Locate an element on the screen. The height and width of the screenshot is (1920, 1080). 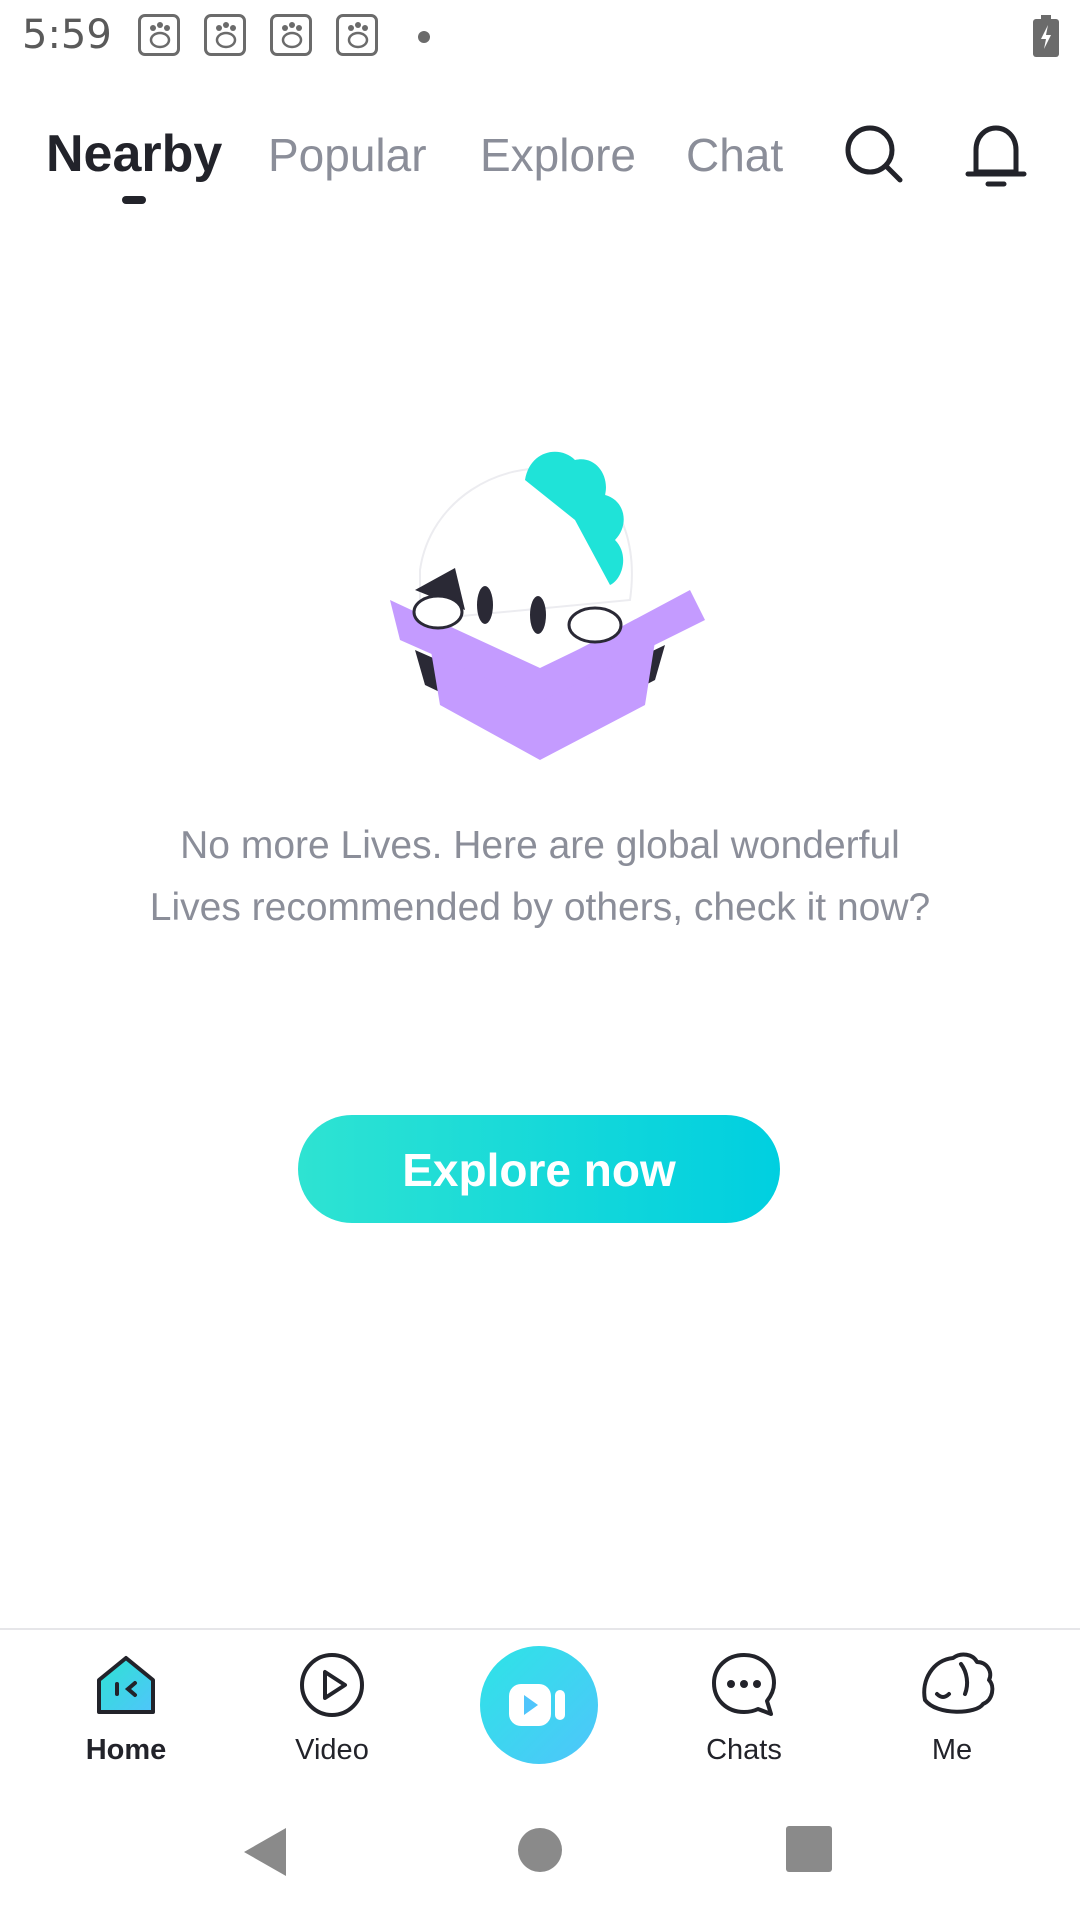
search-icon is located at coordinates (874, 156).